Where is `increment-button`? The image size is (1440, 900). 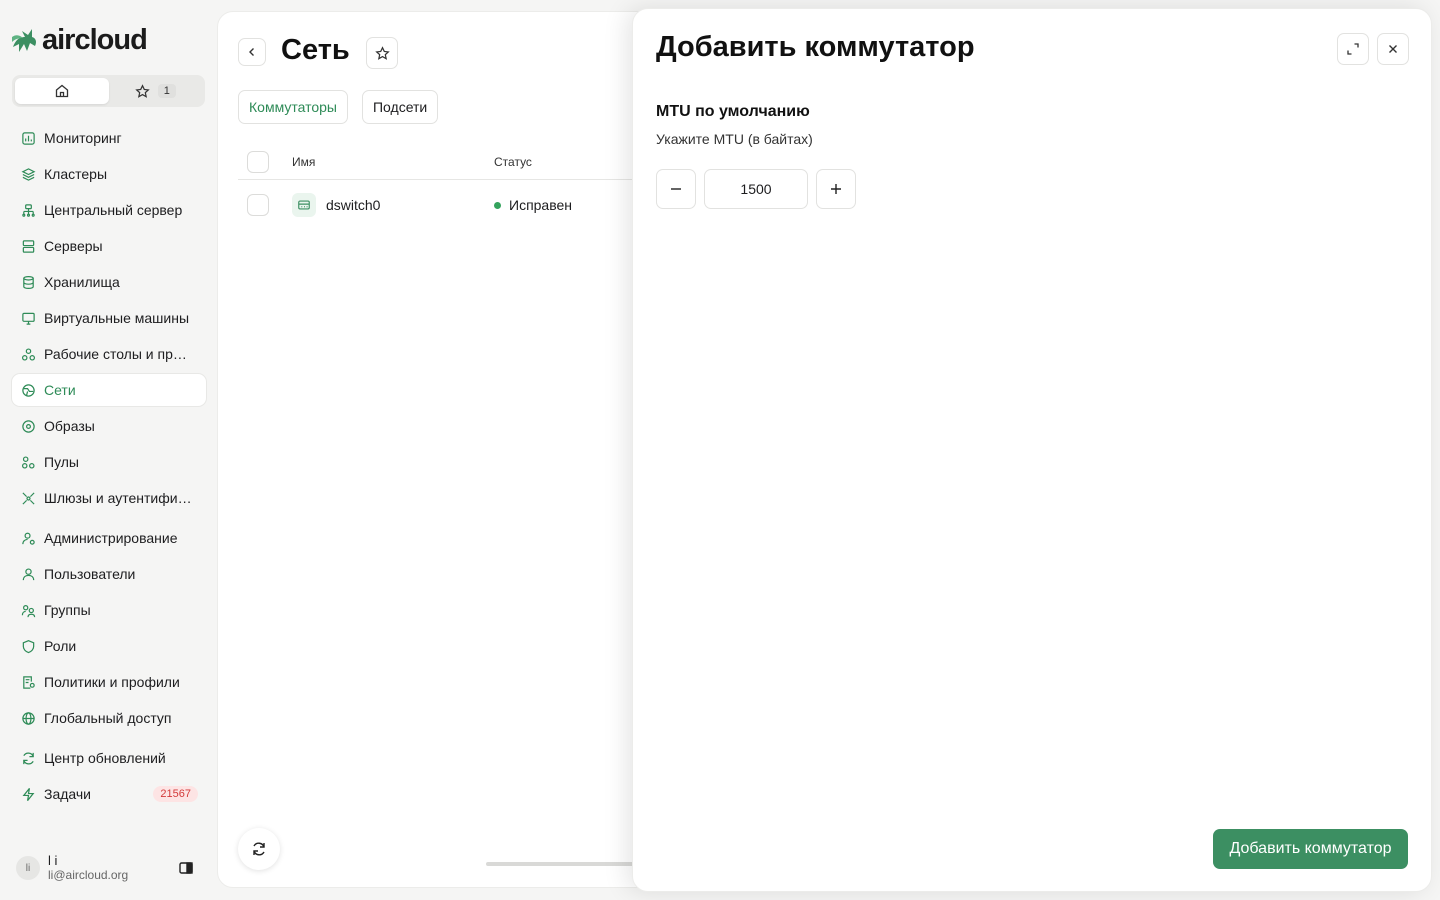 increment-button is located at coordinates (836, 189).